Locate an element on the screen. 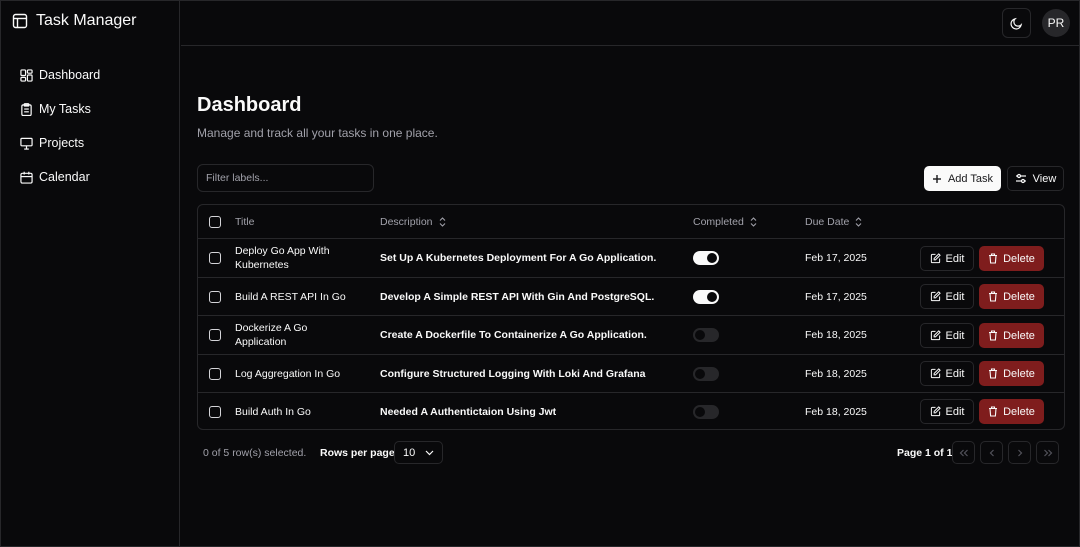 The width and height of the screenshot is (1080, 547). sliders-icon is located at coordinates (1021, 178).